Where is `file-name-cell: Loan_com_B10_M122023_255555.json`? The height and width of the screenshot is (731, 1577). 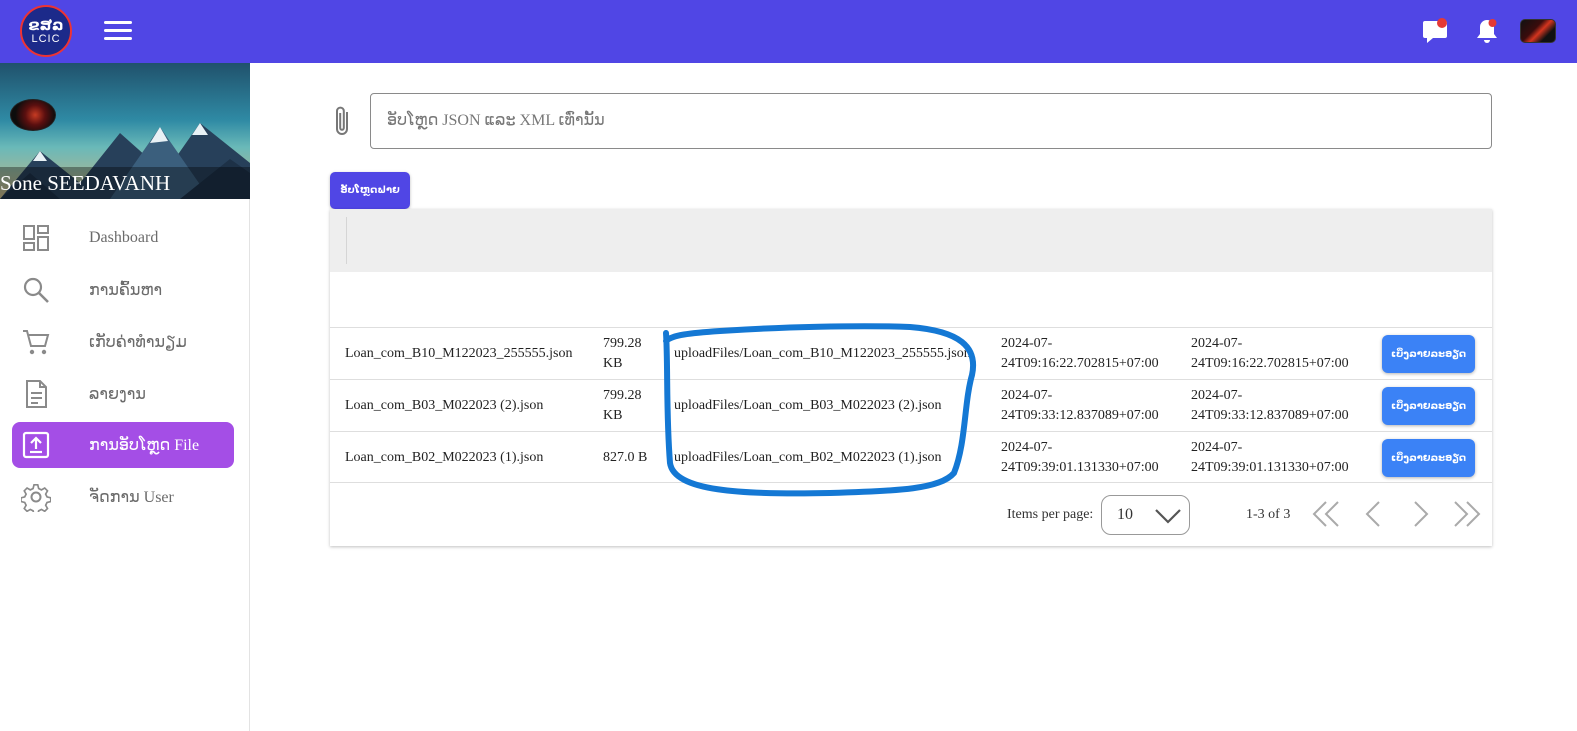
file-name-cell: Loan_com_B10_M122023_255555.json is located at coordinates (459, 353).